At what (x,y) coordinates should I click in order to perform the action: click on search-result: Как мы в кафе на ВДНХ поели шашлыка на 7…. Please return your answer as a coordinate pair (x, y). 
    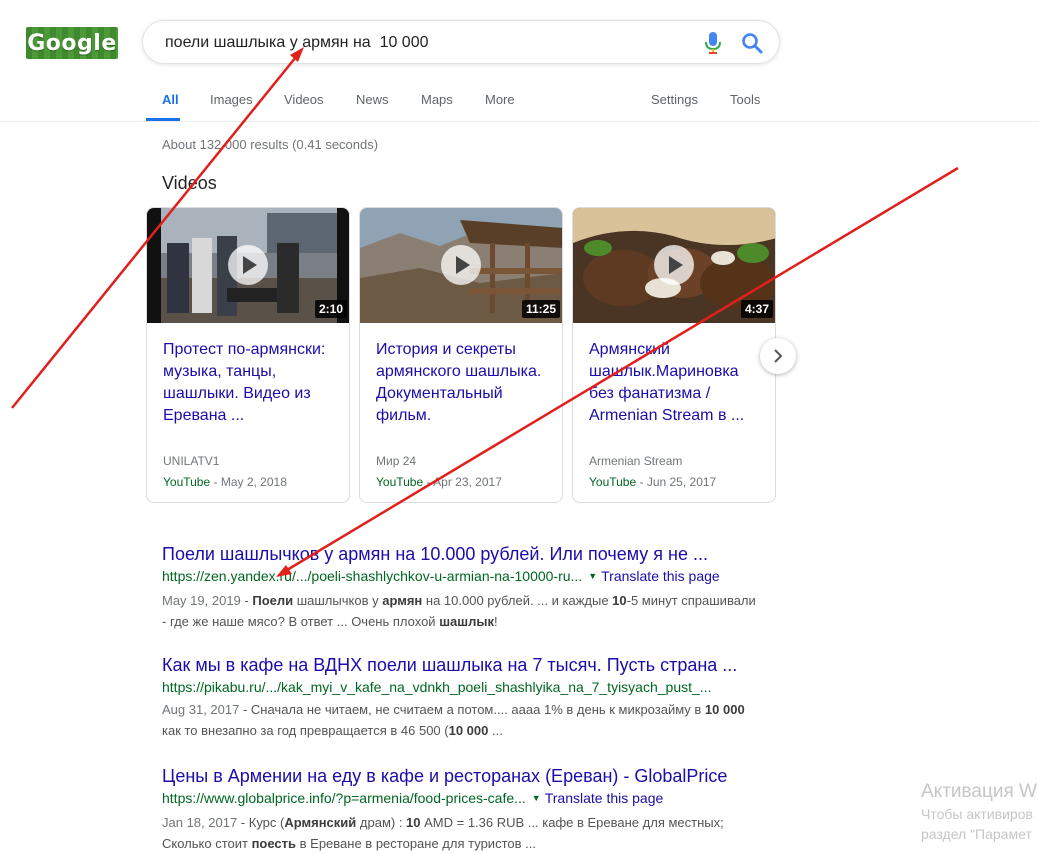
    Looking at the image, I should click on (467, 697).